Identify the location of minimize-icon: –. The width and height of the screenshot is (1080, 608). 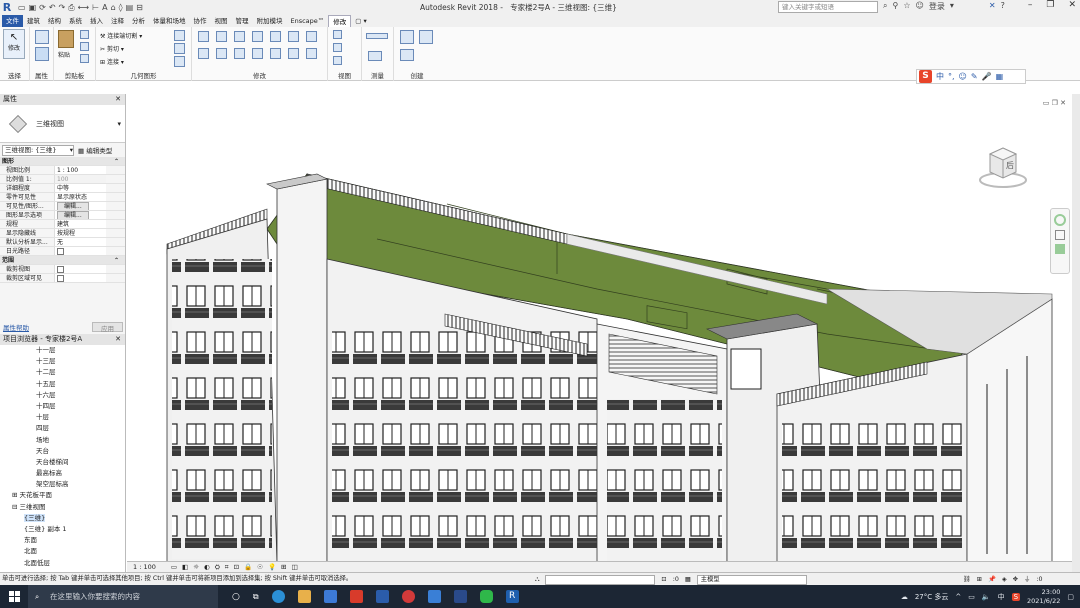
(1030, 5).